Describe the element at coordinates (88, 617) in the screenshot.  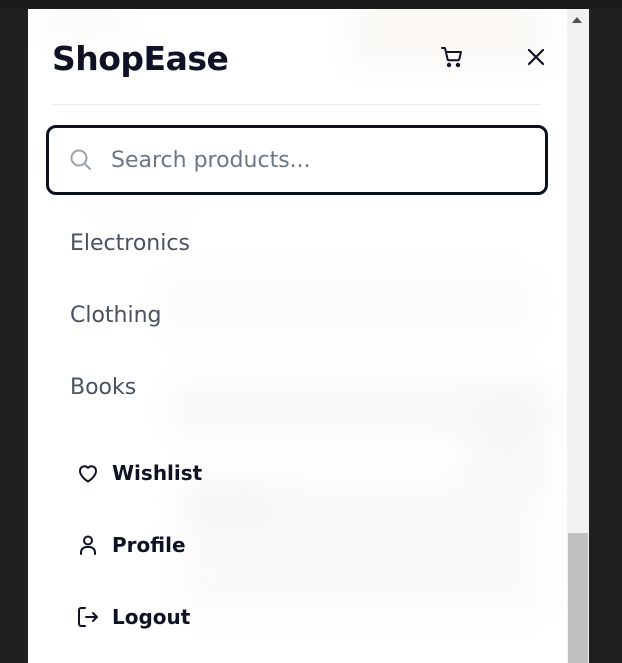
I see `logout-icon` at that location.